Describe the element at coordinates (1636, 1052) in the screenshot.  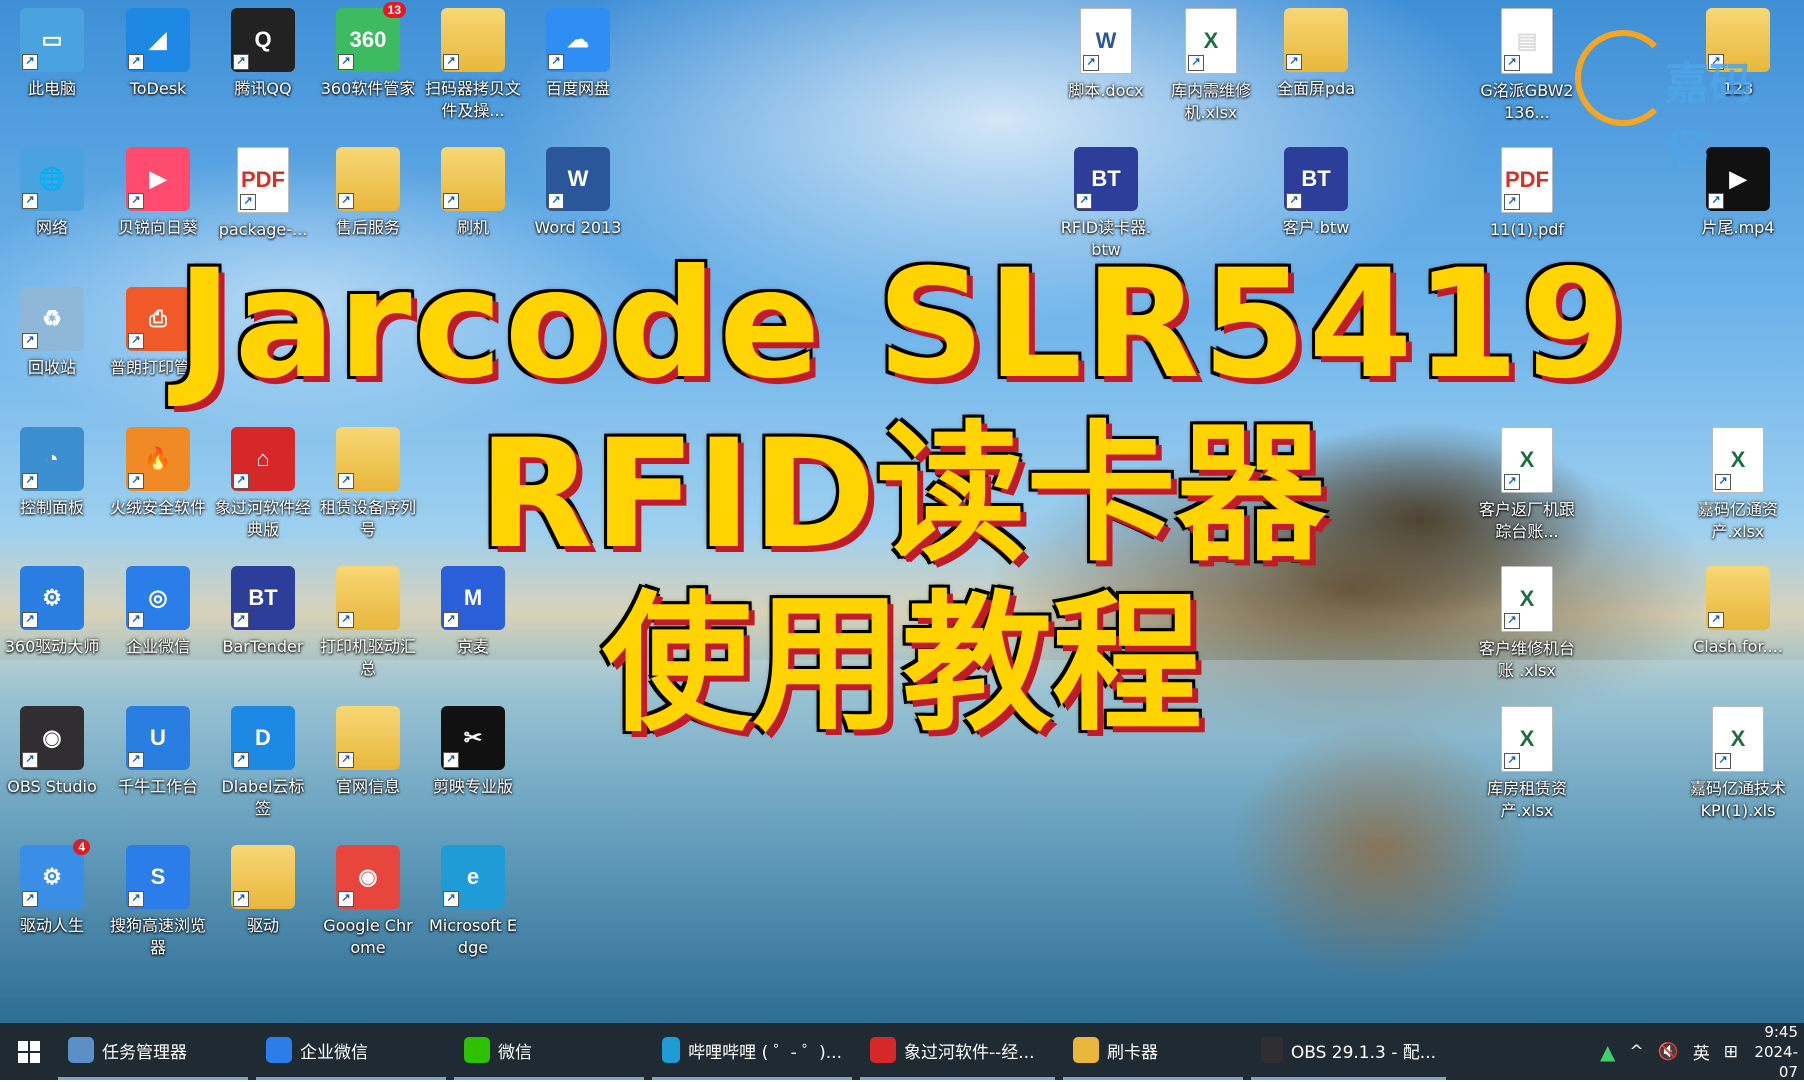
I see `tray-overflow-chevron-icon: ^` at that location.